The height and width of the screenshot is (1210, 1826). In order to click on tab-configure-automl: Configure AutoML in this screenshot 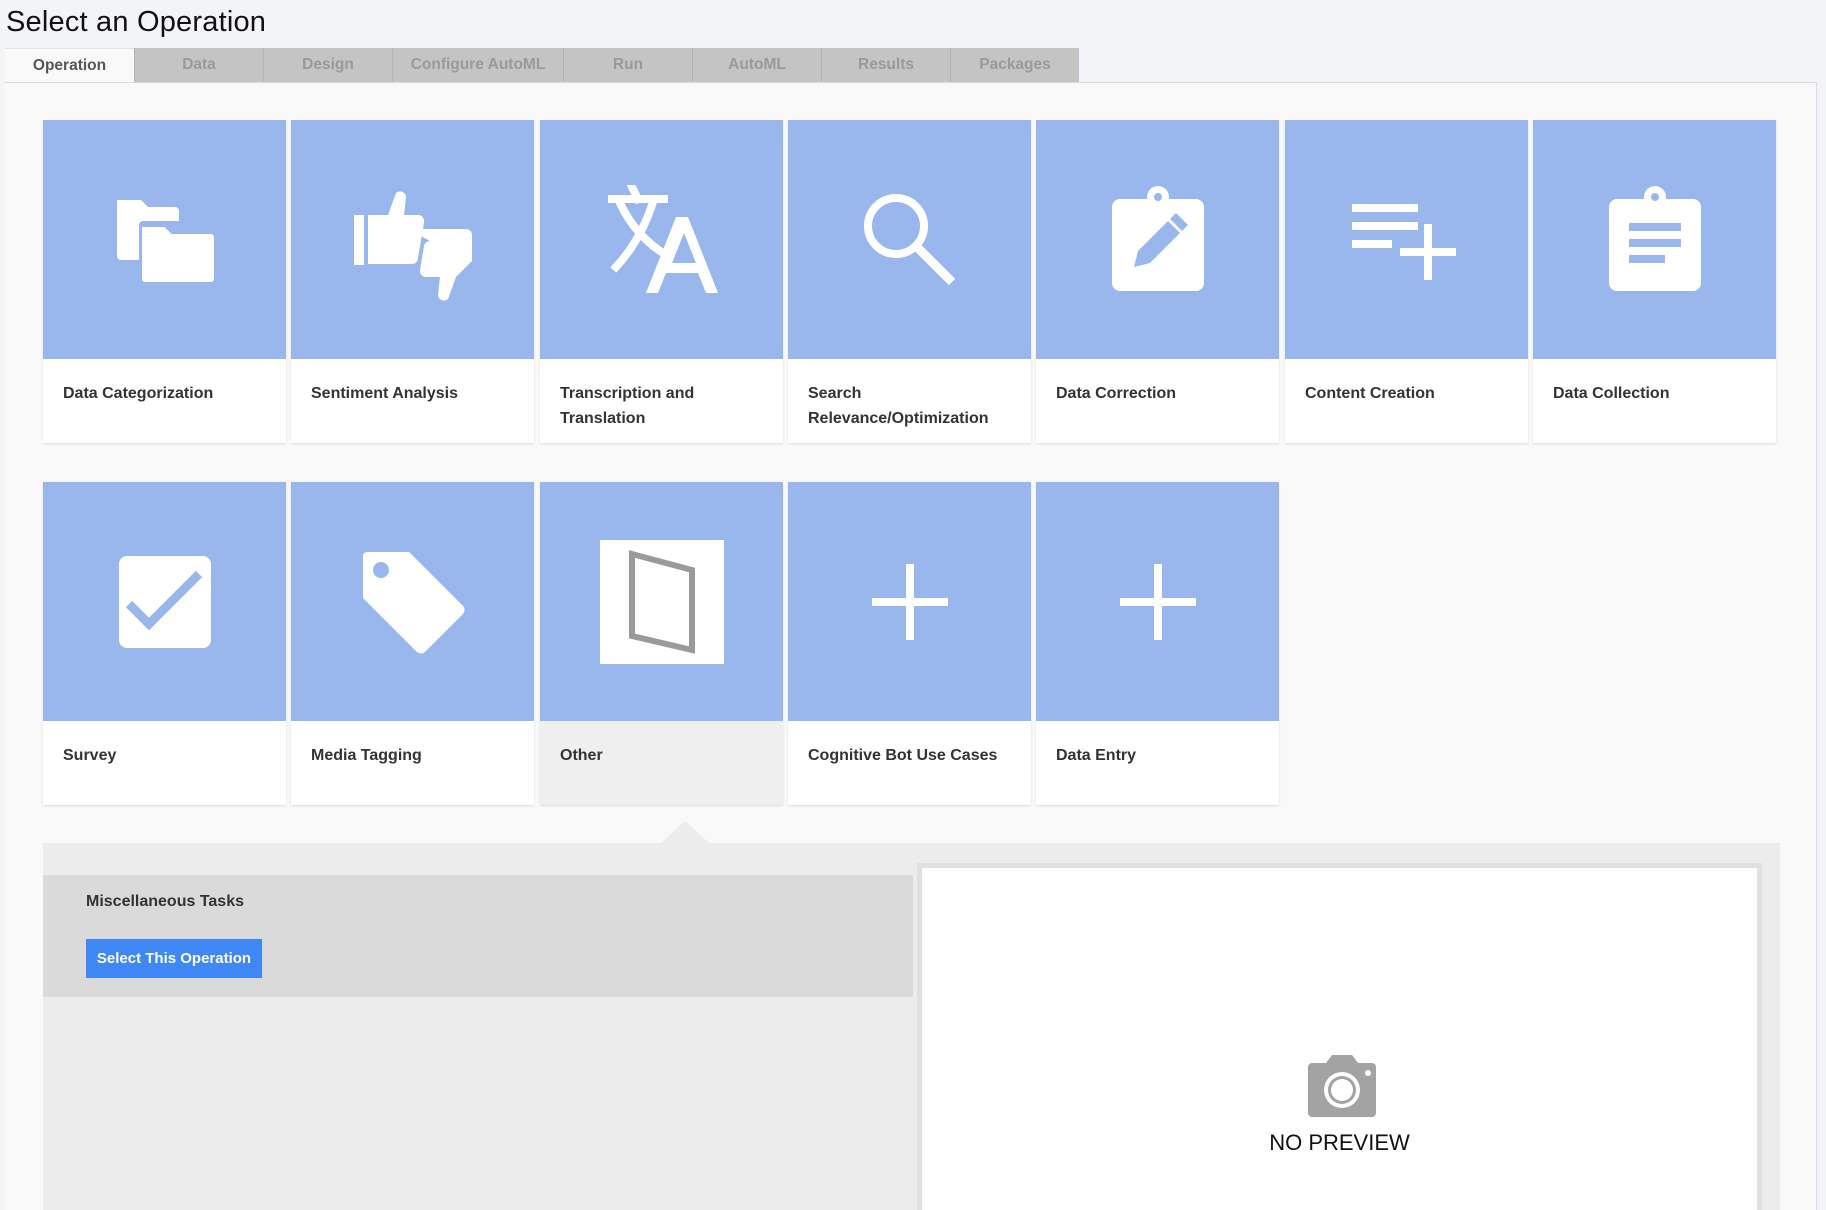, I will do `click(477, 65)`.